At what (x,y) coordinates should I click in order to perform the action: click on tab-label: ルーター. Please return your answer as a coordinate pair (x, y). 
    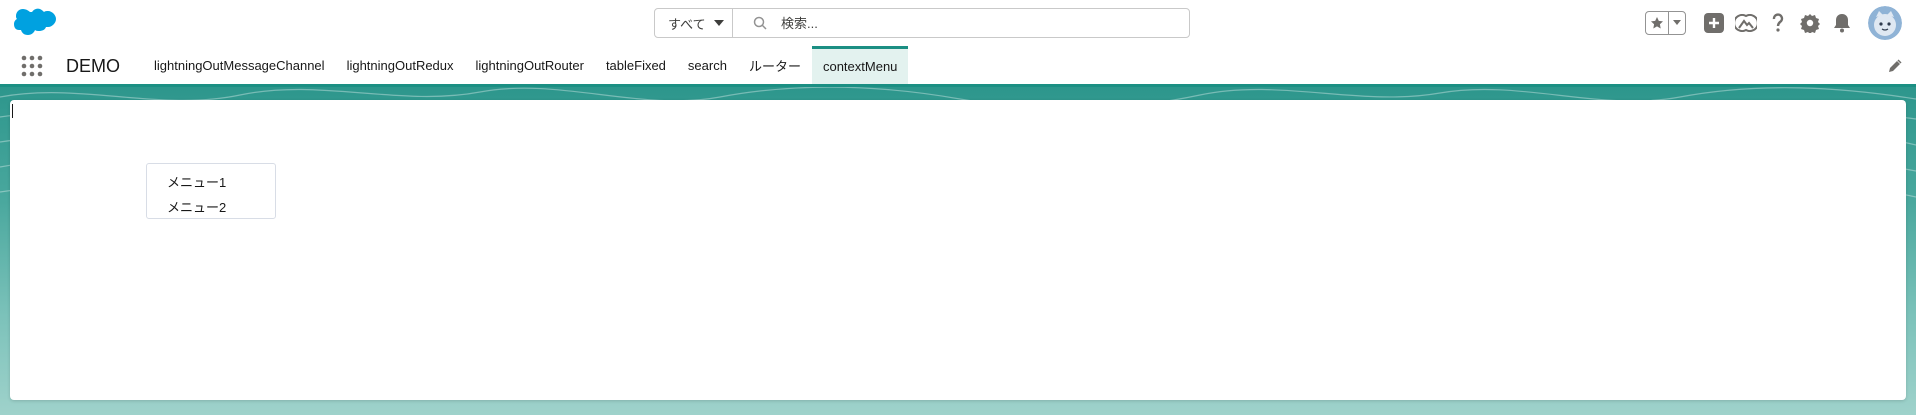
    Looking at the image, I should click on (774, 66).